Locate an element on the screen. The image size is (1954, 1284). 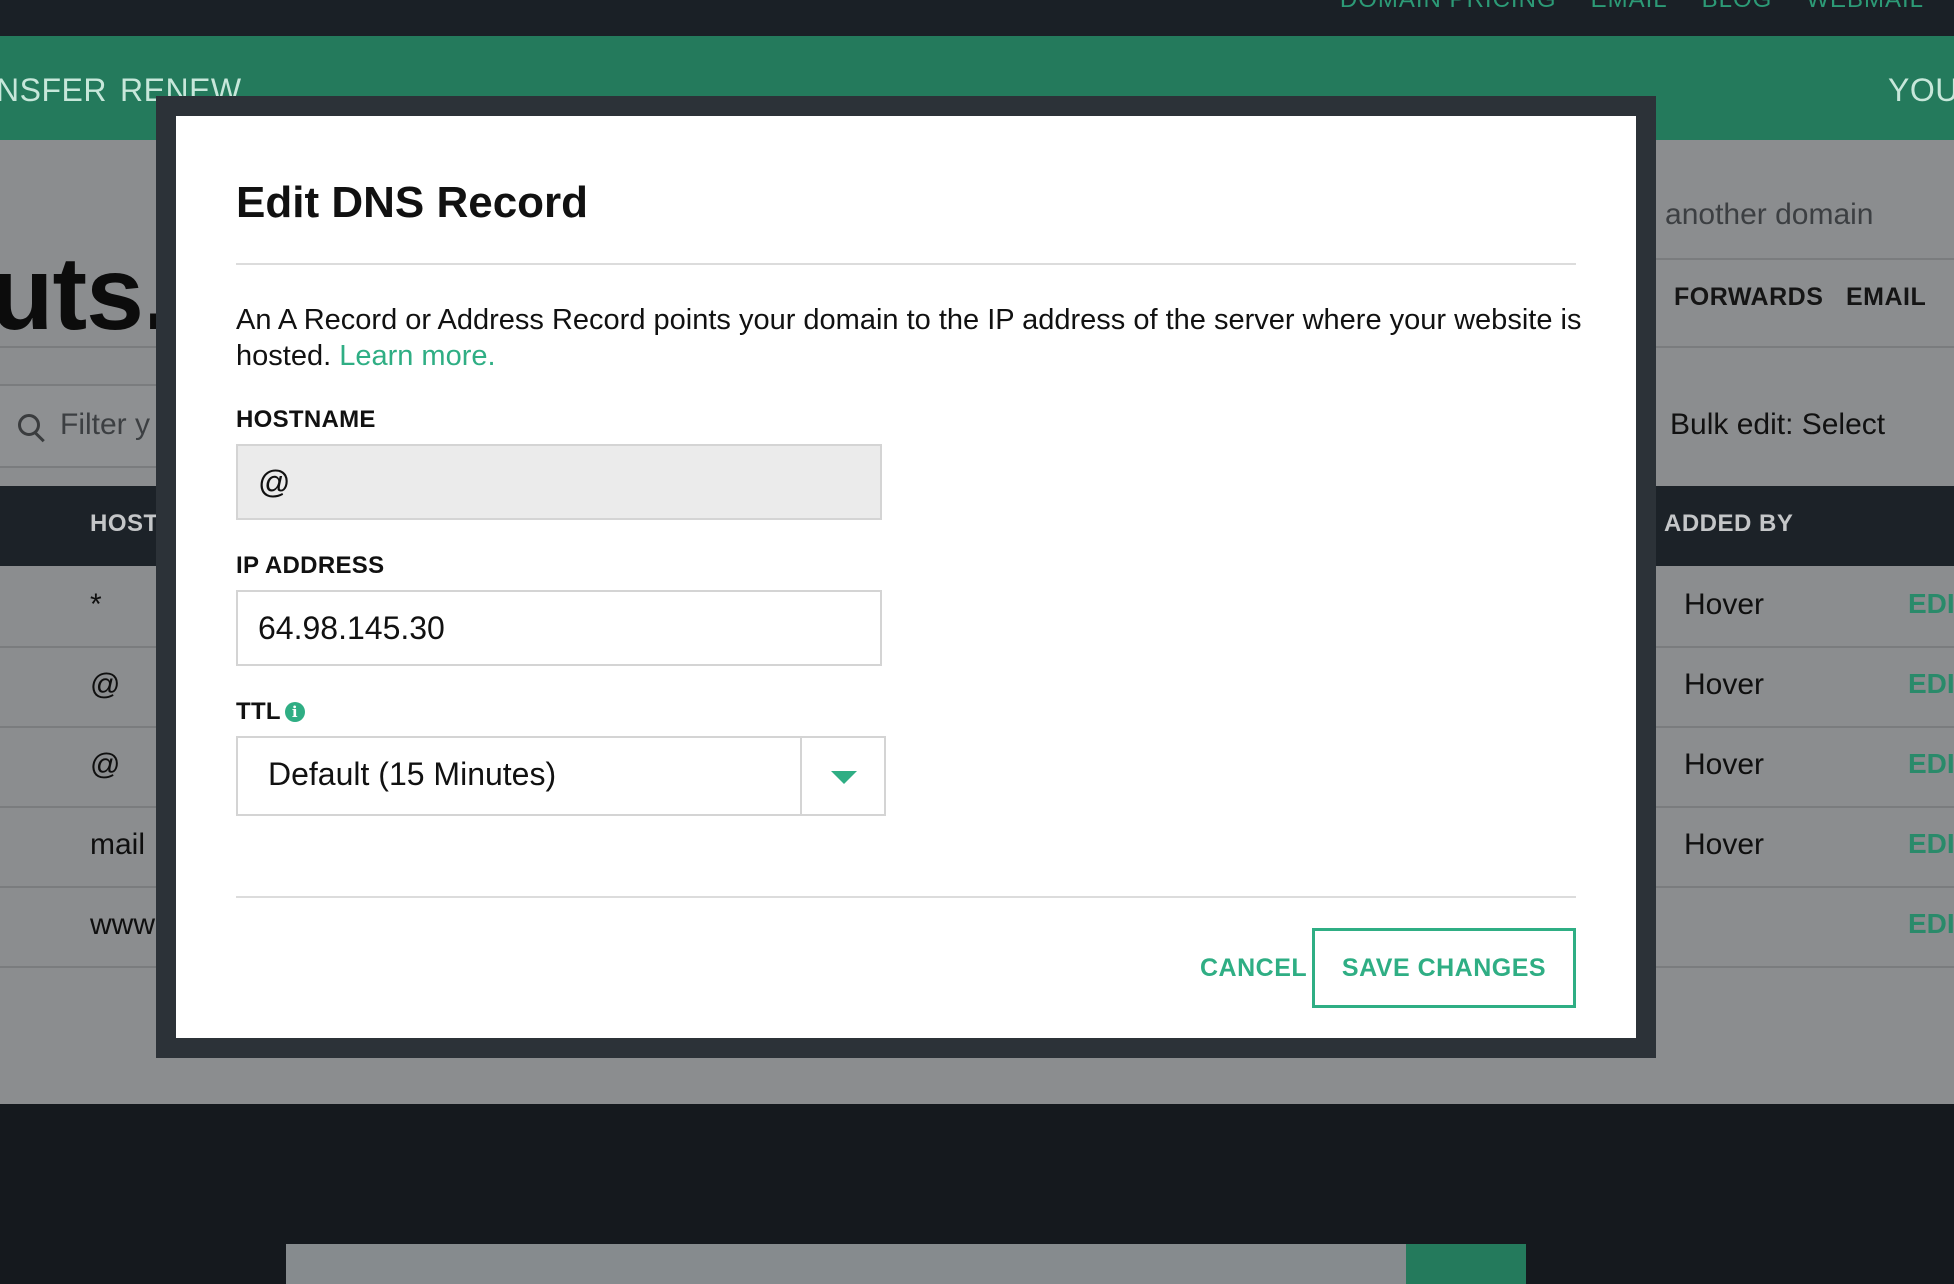
ttl-dropdown-toggle is located at coordinates (842, 776).